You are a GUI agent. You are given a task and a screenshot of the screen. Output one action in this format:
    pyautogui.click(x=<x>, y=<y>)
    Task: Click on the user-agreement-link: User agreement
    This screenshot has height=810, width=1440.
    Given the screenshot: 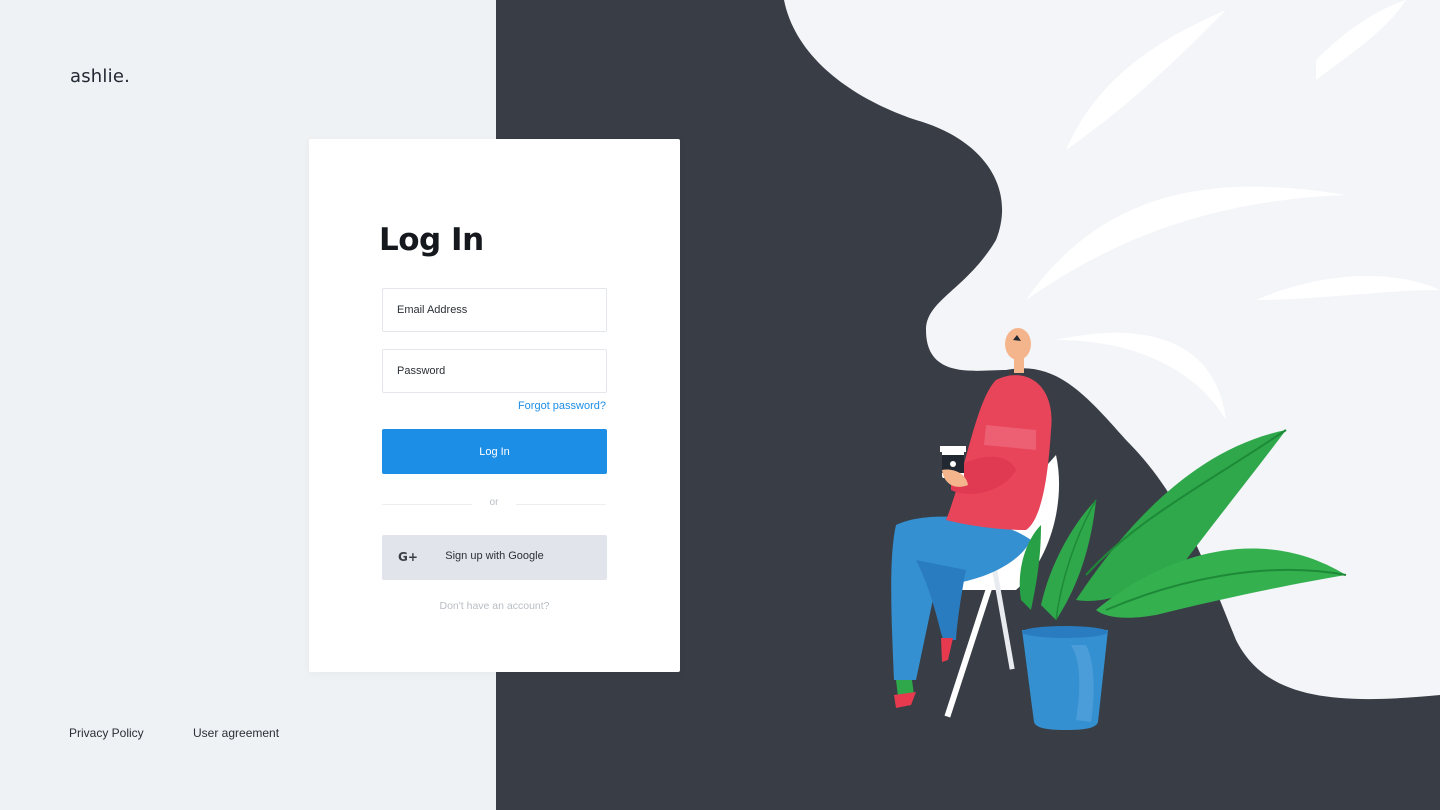 What is the action you would take?
    pyautogui.click(x=236, y=733)
    